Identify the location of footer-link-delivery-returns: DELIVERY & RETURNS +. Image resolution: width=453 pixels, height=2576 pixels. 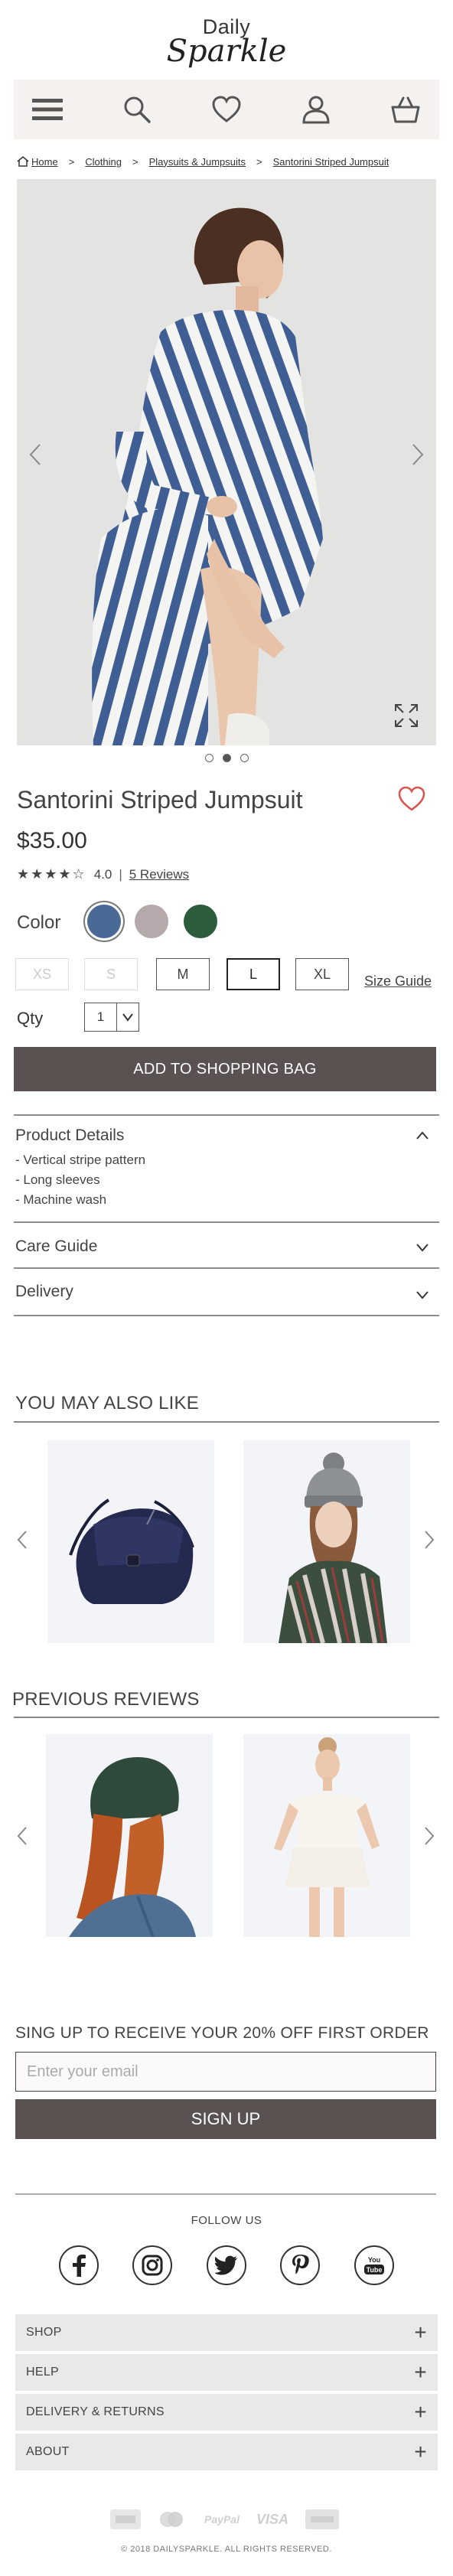
(226, 2412).